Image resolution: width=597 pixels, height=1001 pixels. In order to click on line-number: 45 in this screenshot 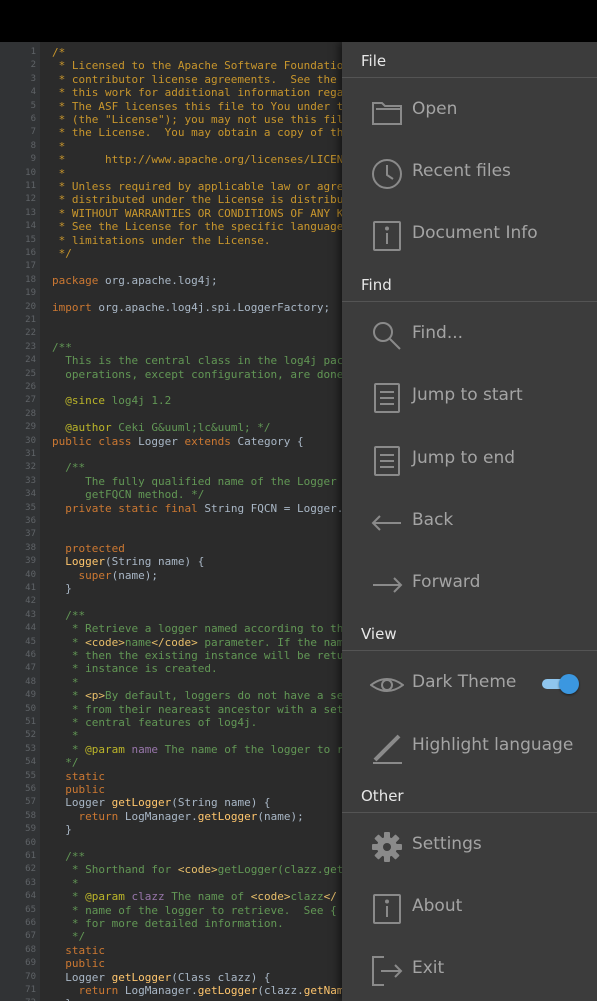, I will do `click(30, 641)`.